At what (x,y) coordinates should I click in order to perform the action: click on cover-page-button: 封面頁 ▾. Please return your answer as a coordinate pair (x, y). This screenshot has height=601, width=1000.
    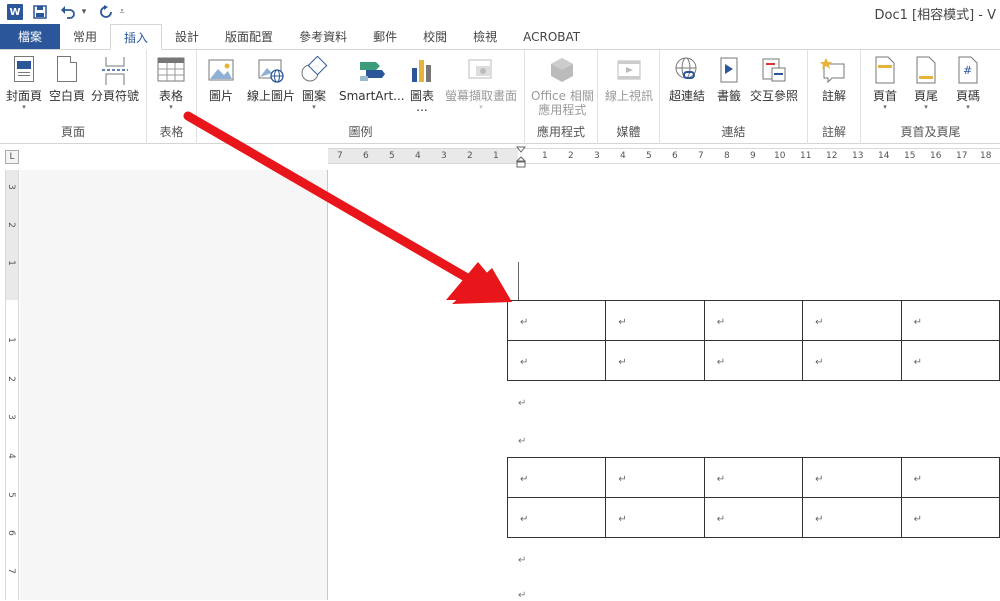
    Looking at the image, I should click on (24, 83).